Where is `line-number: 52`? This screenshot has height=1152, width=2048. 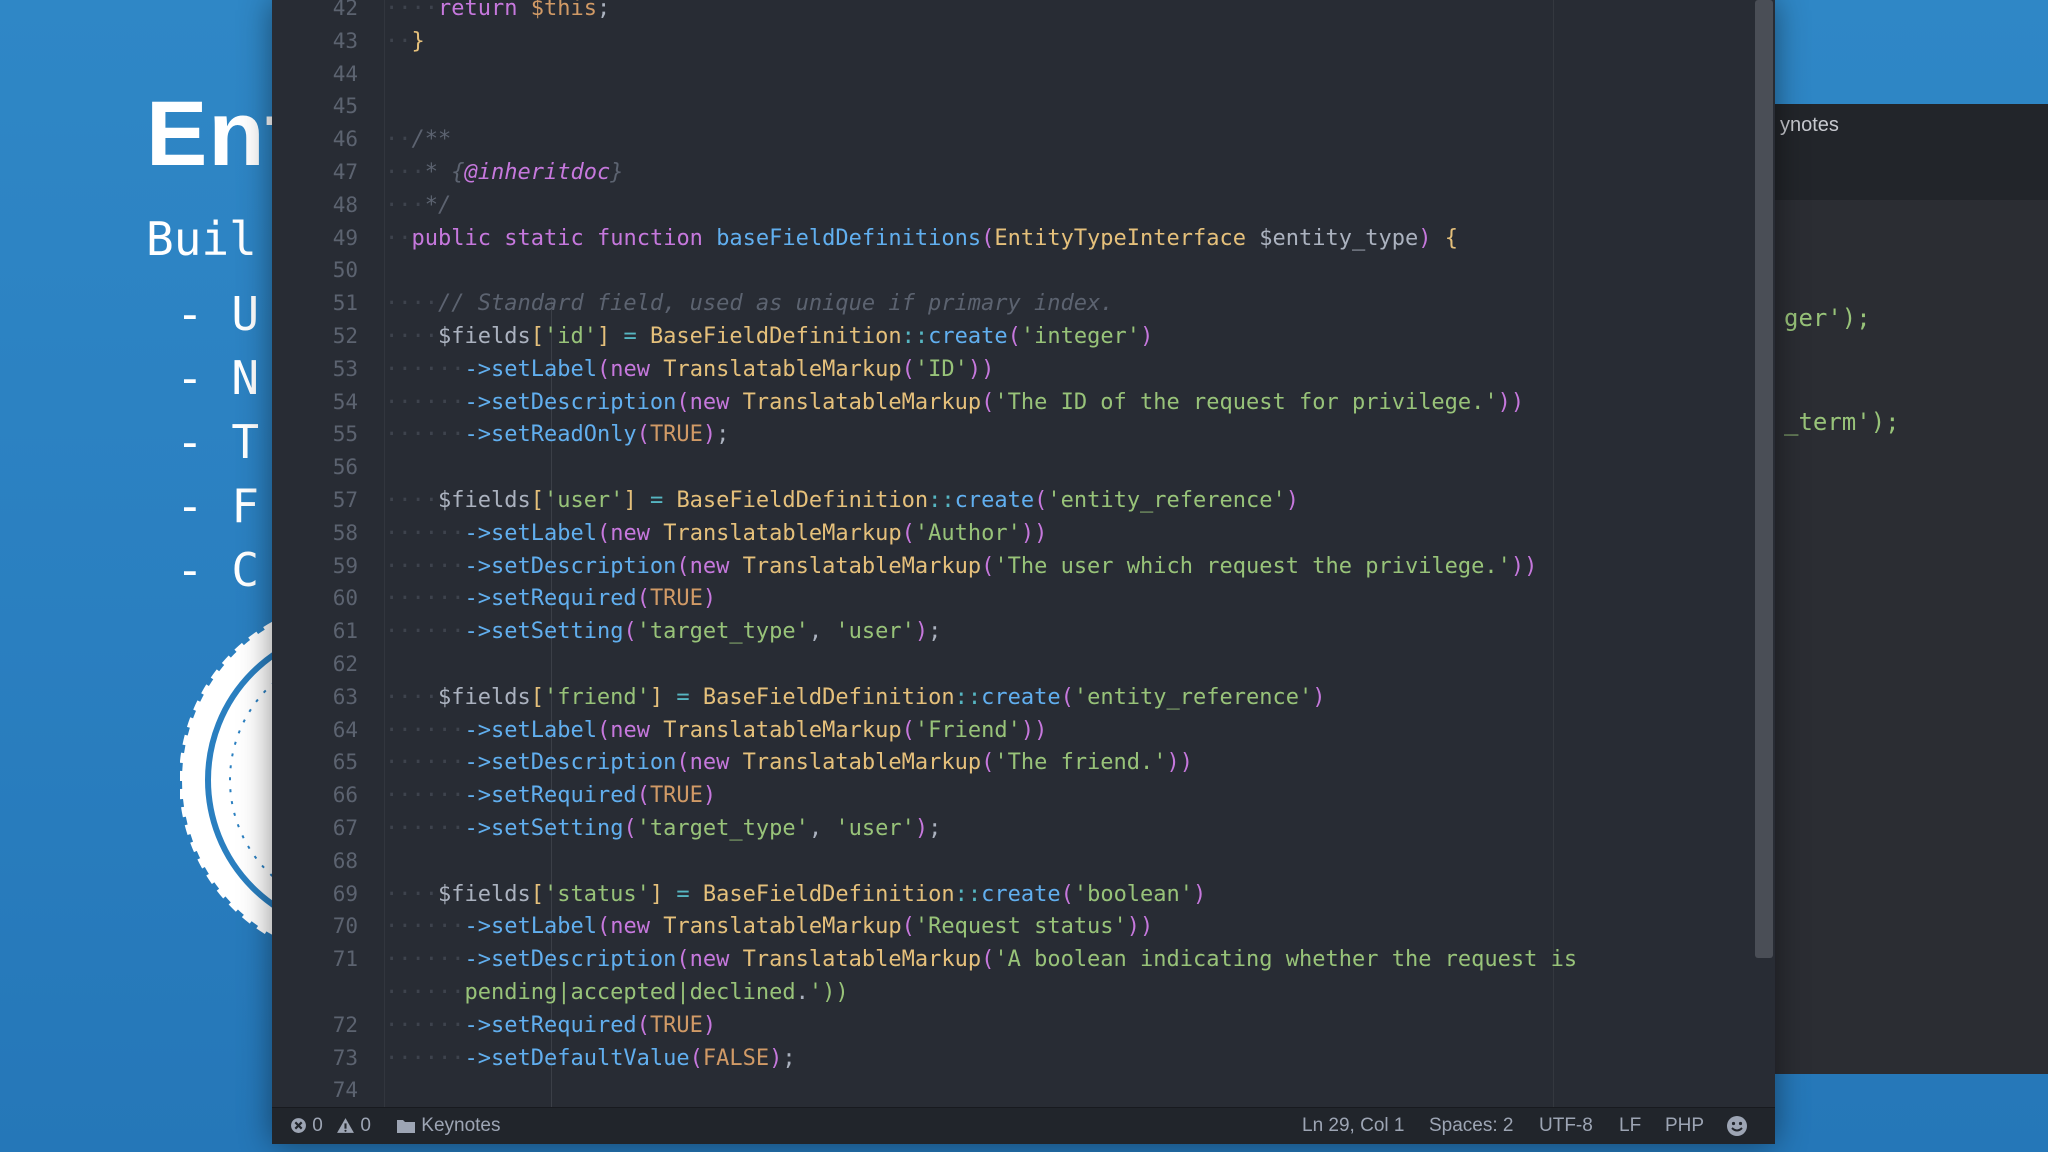 line-number: 52 is located at coordinates (345, 336).